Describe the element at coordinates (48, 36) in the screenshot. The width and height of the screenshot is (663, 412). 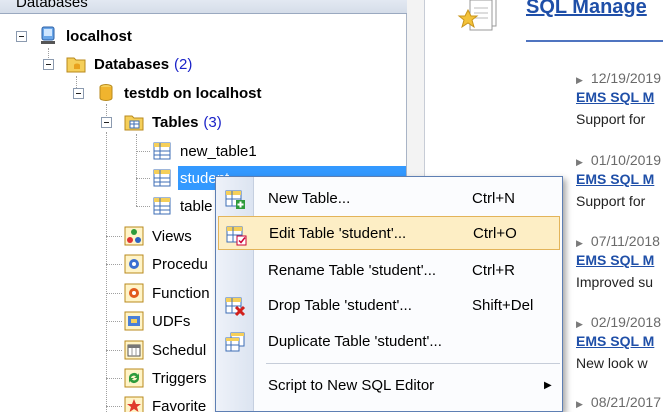
I see `server-icon` at that location.